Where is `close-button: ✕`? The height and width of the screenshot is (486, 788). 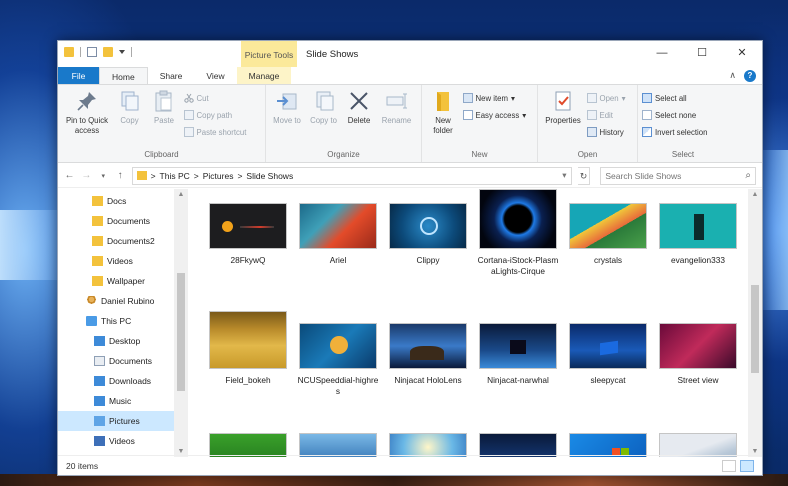
close-button: ✕ is located at coordinates (742, 53).